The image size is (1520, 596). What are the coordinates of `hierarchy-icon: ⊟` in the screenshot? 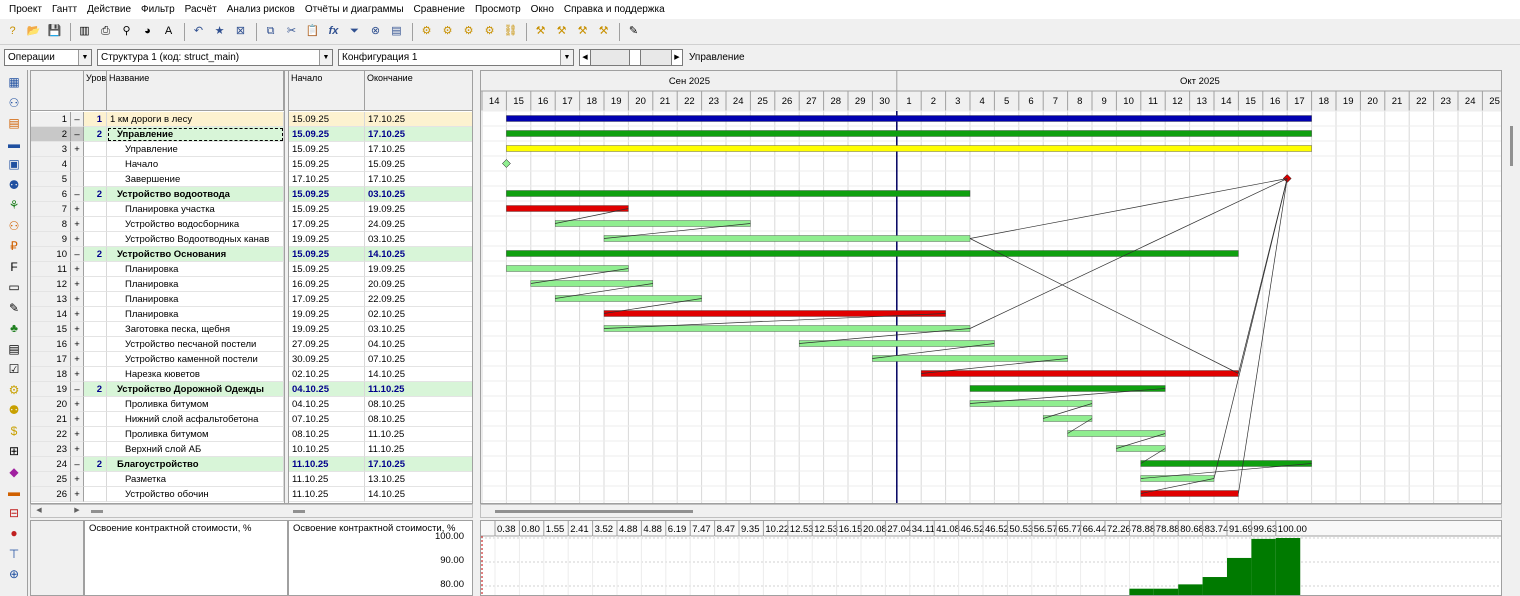 It's located at (14, 513).